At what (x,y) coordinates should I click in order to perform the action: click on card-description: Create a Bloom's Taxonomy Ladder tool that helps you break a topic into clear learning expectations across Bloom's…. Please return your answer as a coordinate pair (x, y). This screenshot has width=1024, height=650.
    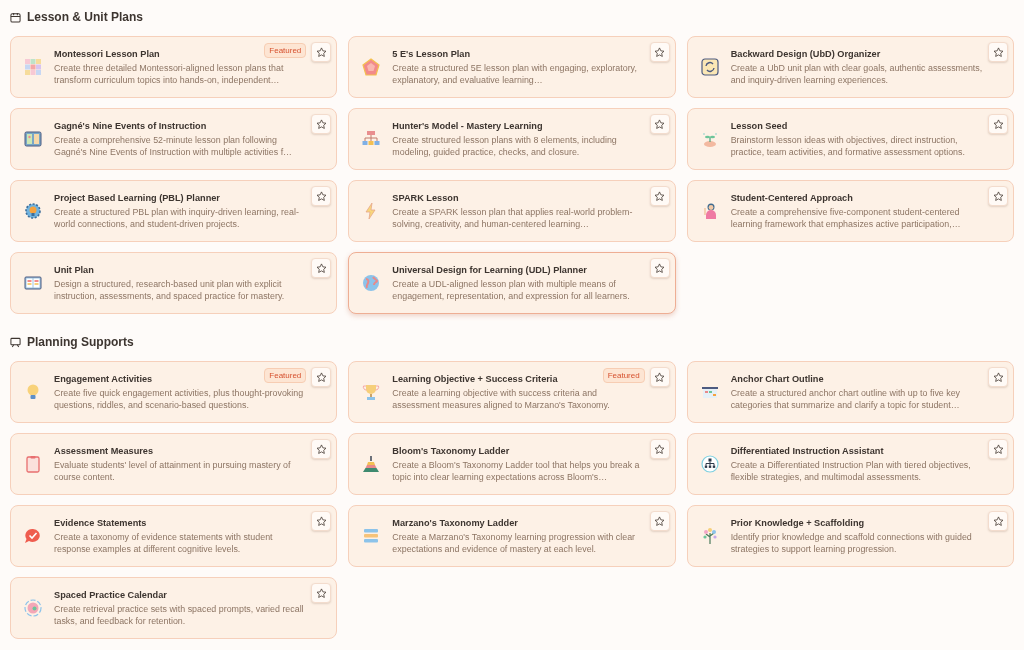
    Looking at the image, I should click on (516, 470).